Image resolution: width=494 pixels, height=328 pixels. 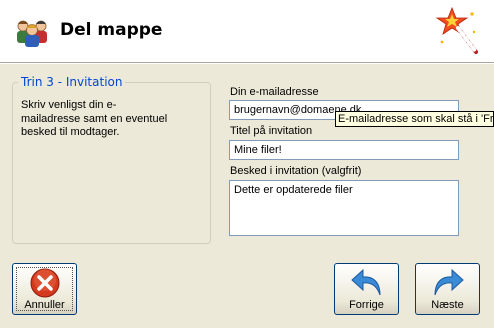 I want to click on back-button: Forrige, so click(x=366, y=289).